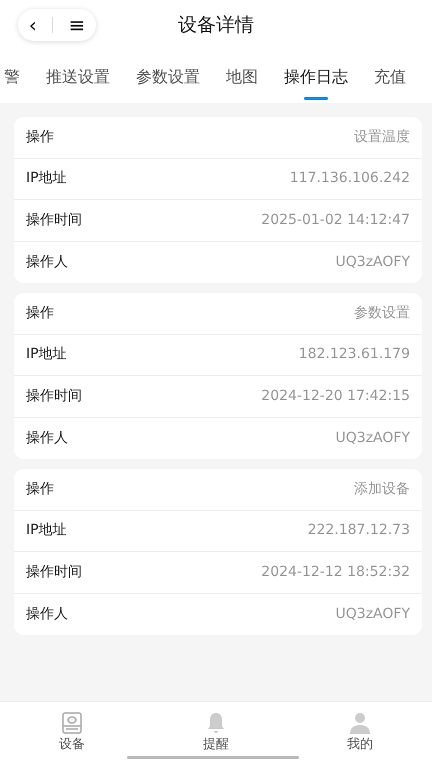  What do you see at coordinates (390, 76) in the screenshot?
I see `tab: 充值` at bounding box center [390, 76].